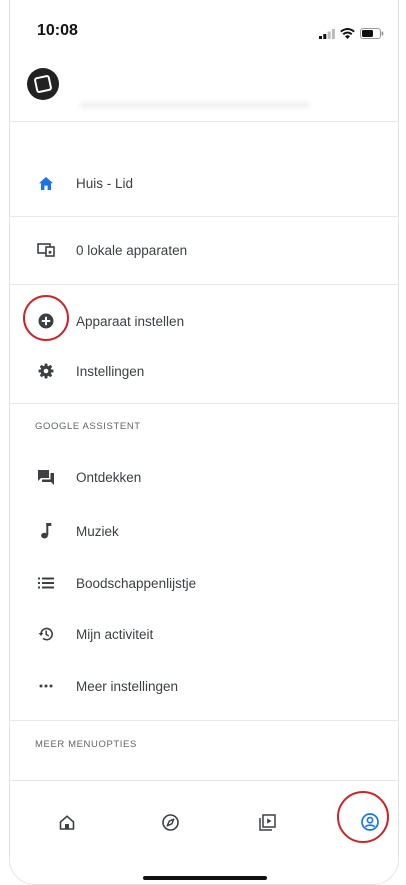  What do you see at coordinates (204, 371) in the screenshot?
I see `menu-item-settings: Instellingen` at bounding box center [204, 371].